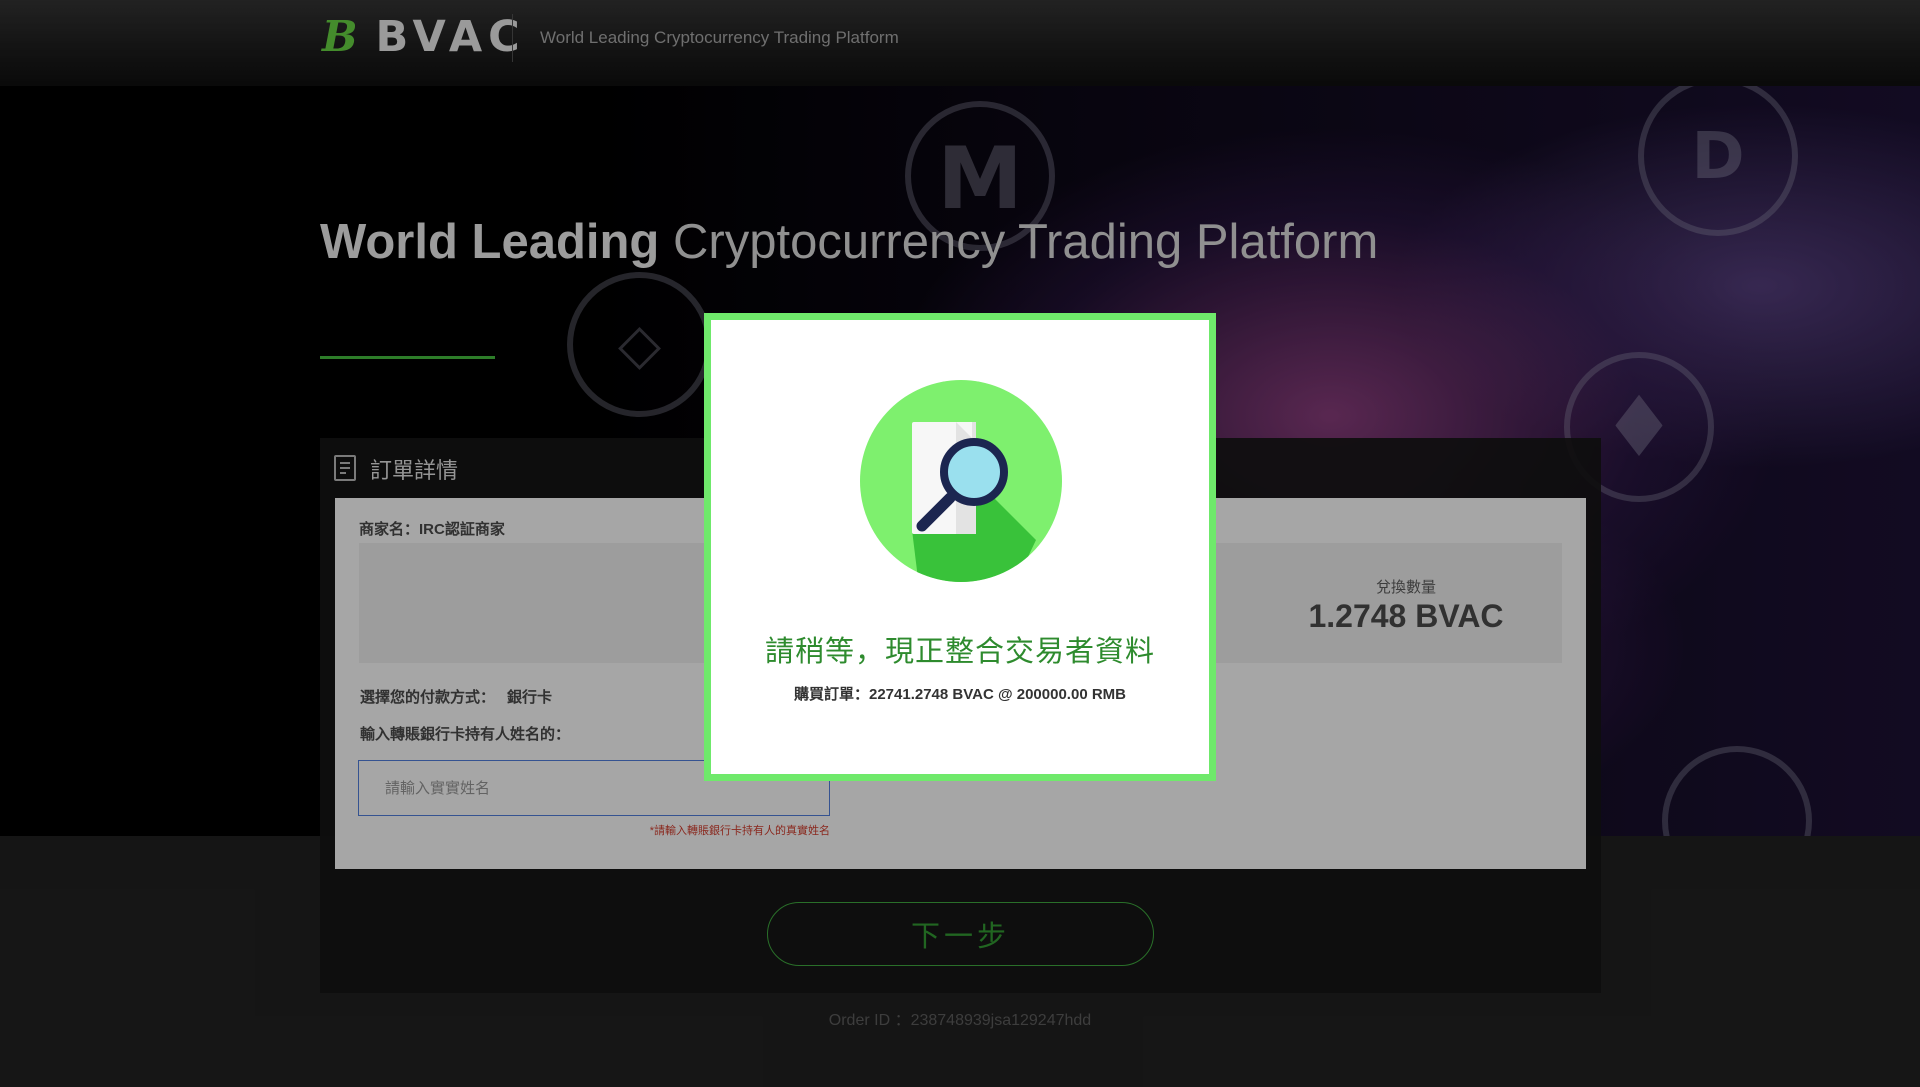 The width and height of the screenshot is (1920, 1087). What do you see at coordinates (959, 652) in the screenshot?
I see `modal-title: 請稍等，現正整合交易者資料` at bounding box center [959, 652].